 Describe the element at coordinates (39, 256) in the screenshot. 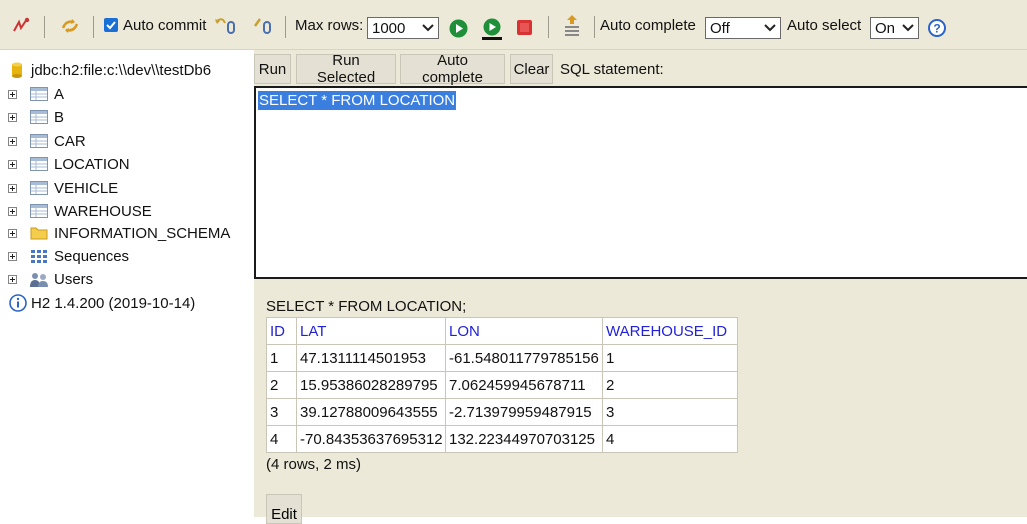

I see `sequence-icon` at that location.